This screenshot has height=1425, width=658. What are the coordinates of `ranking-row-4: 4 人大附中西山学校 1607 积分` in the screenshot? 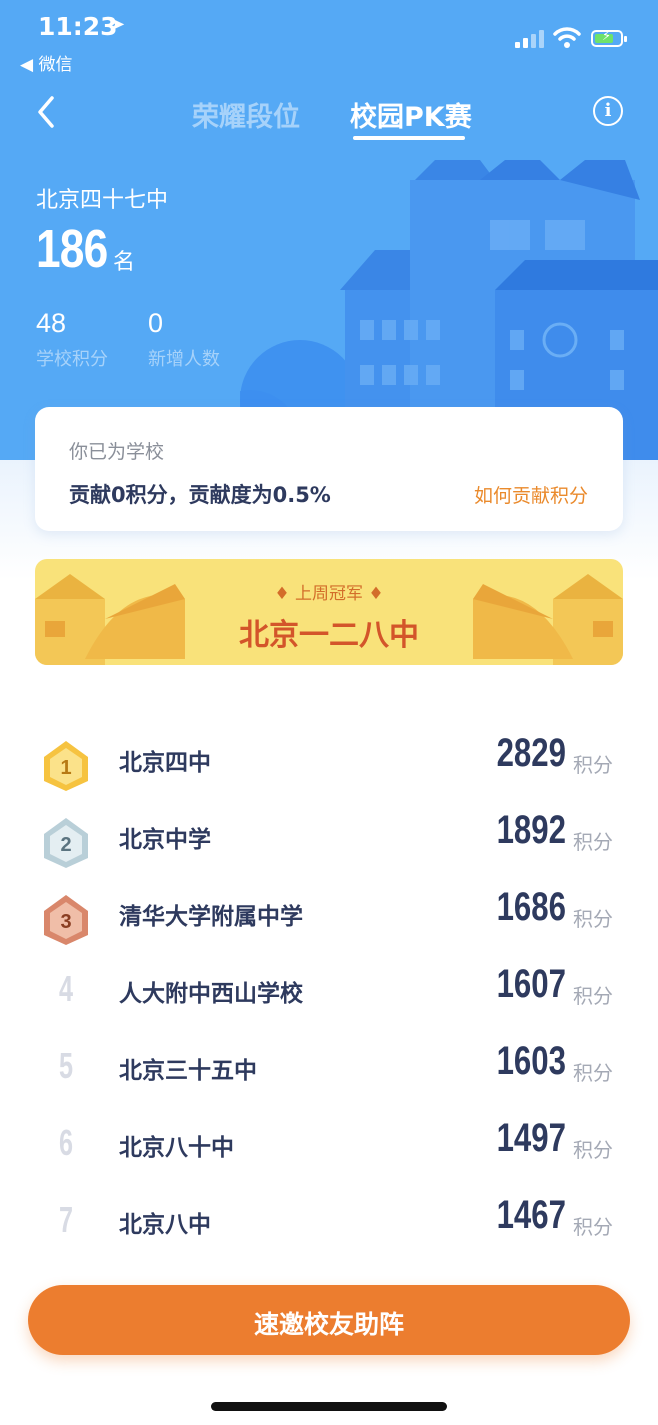 It's located at (329, 1001).